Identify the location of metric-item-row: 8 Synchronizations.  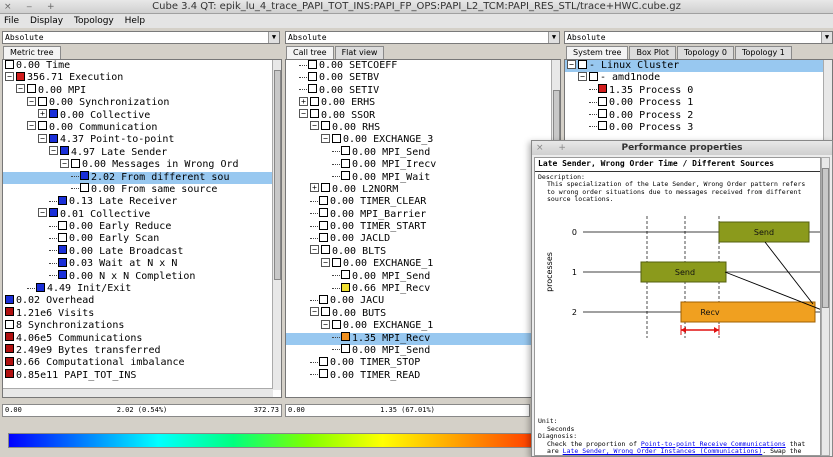
(138, 325).